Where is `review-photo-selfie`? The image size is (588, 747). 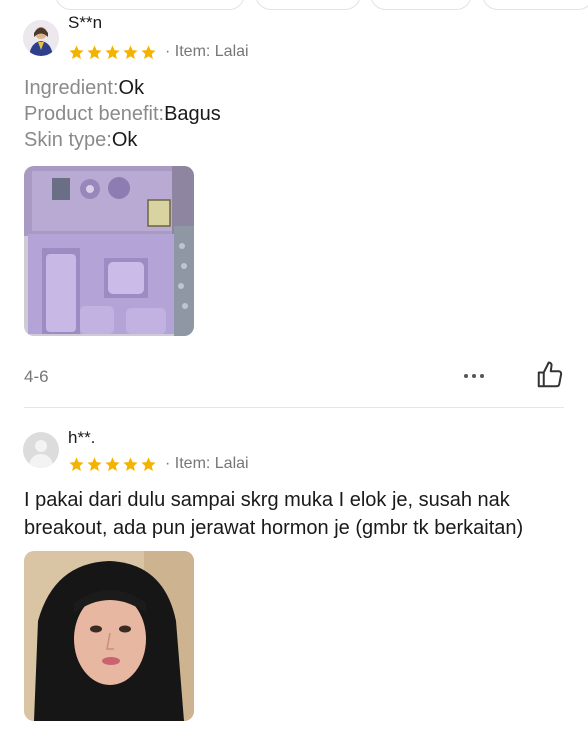
review-photo-selfie is located at coordinates (109, 636).